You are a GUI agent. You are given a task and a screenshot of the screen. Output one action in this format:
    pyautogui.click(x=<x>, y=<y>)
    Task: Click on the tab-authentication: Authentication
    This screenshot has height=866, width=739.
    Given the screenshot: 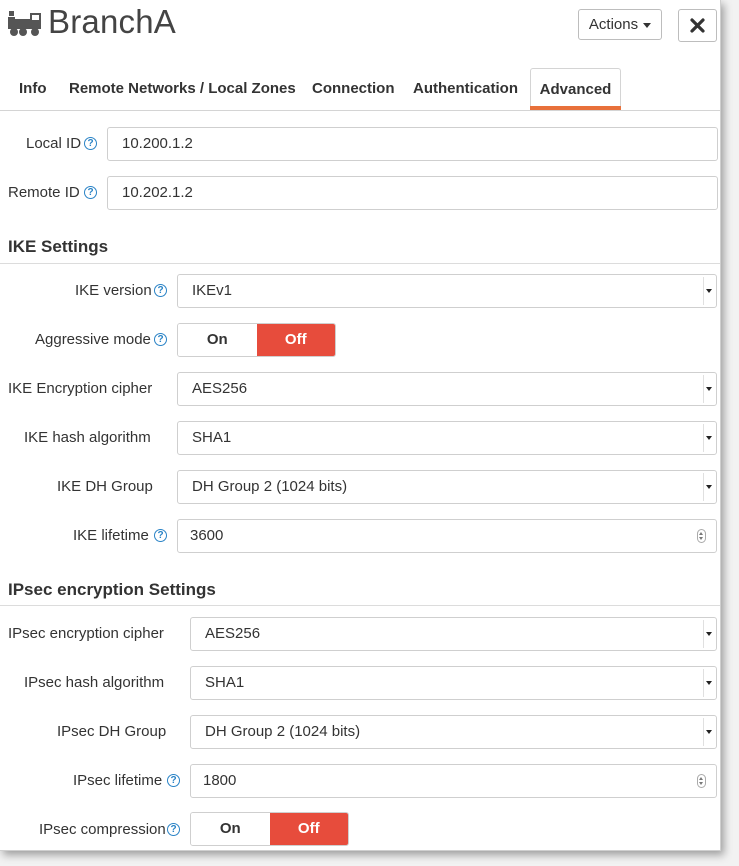 What is the action you would take?
    pyautogui.click(x=465, y=88)
    